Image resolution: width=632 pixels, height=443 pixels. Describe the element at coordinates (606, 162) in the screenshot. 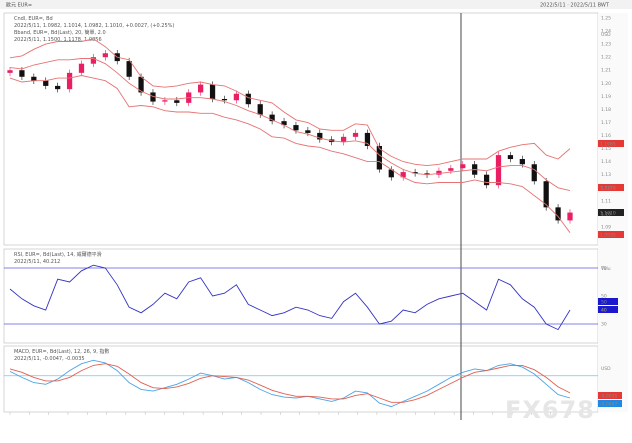

I see `y-tick-label: 1.14` at that location.